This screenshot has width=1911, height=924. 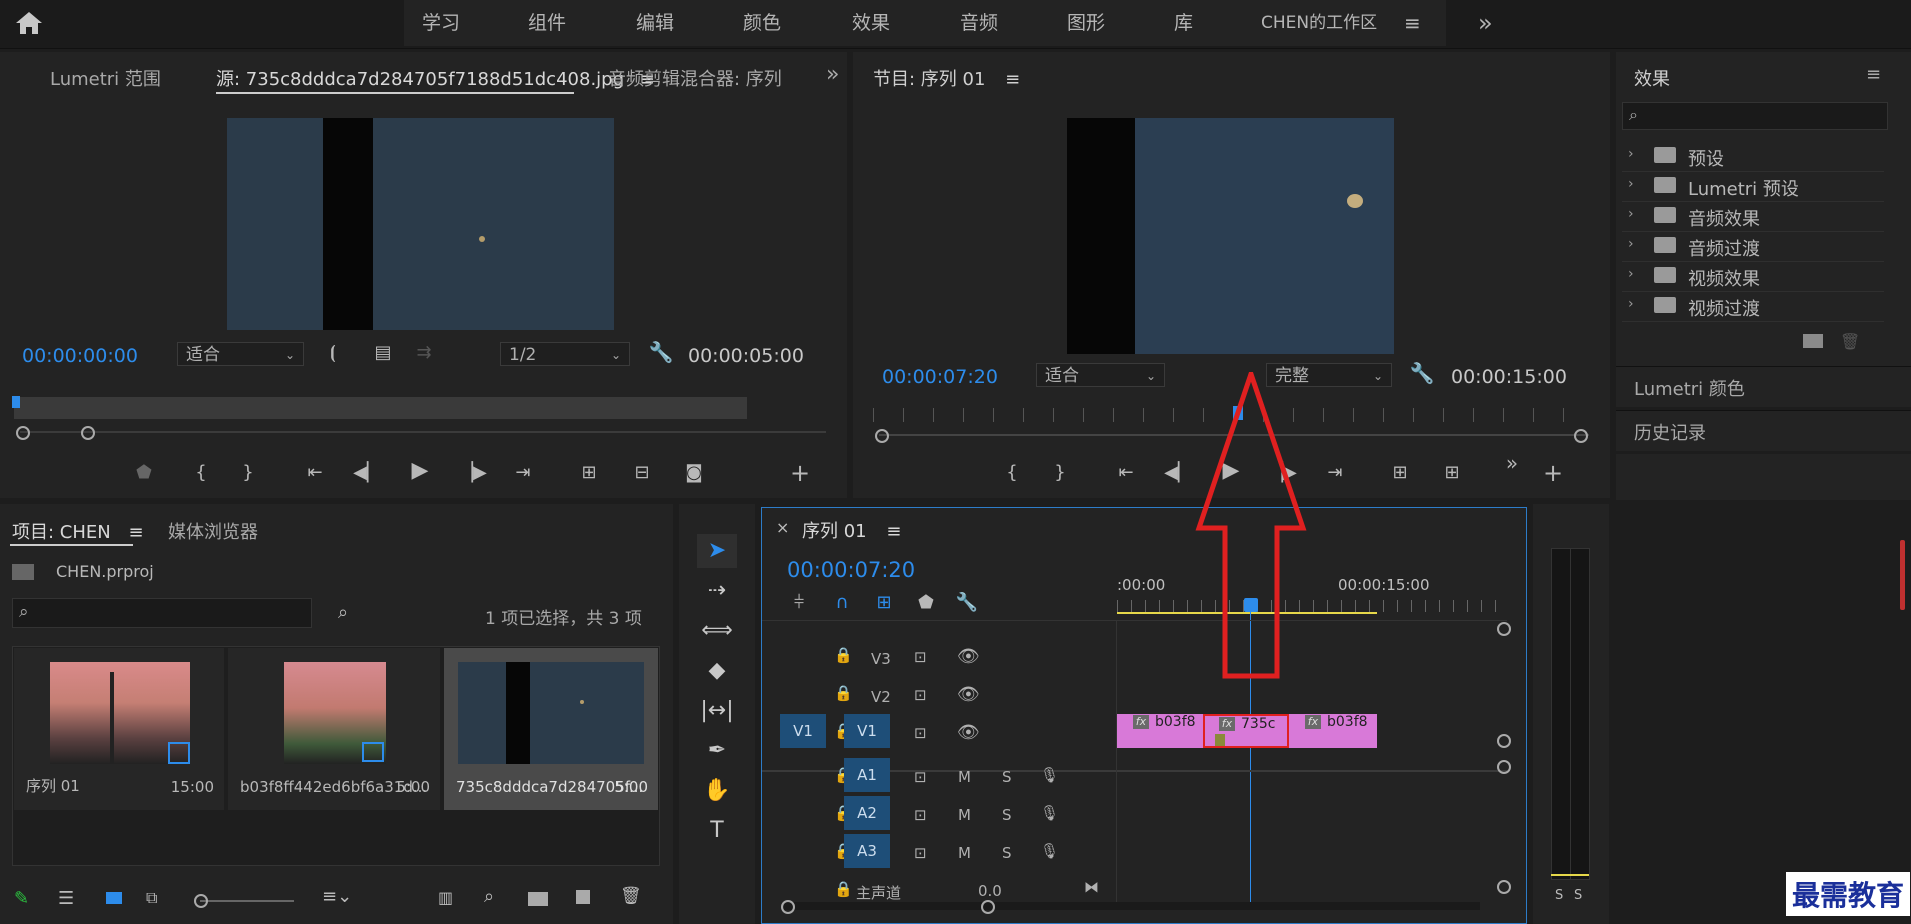 I want to click on track-label-v3: V3, so click(x=881, y=659).